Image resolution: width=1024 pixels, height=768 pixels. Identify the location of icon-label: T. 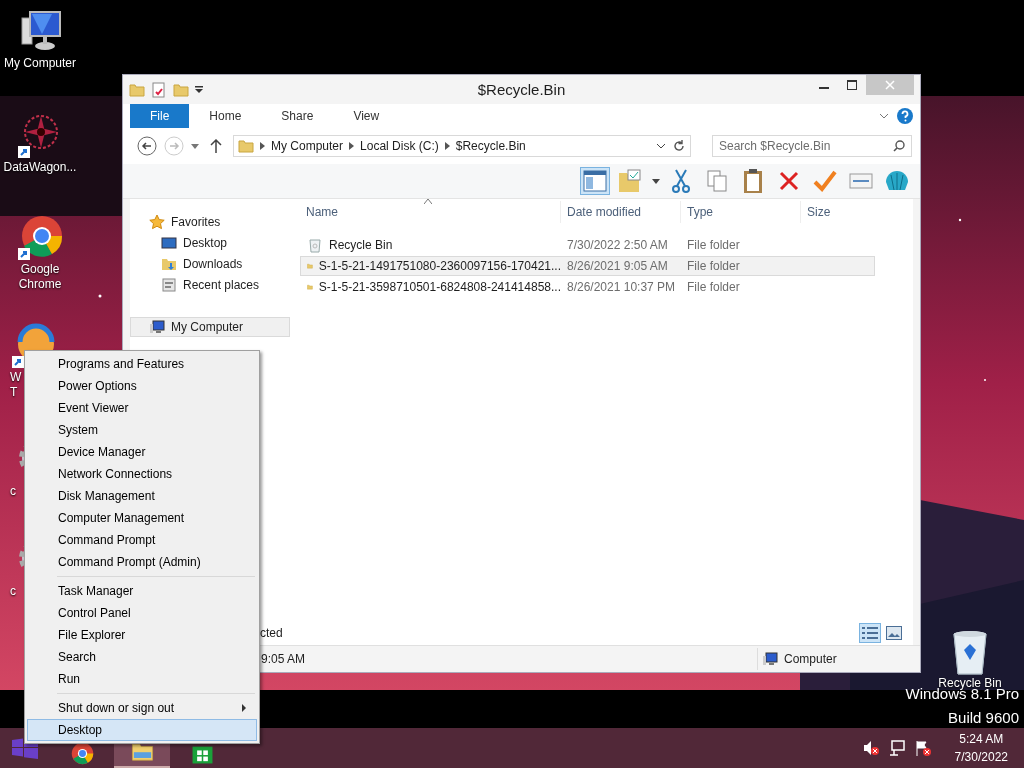
(14, 392).